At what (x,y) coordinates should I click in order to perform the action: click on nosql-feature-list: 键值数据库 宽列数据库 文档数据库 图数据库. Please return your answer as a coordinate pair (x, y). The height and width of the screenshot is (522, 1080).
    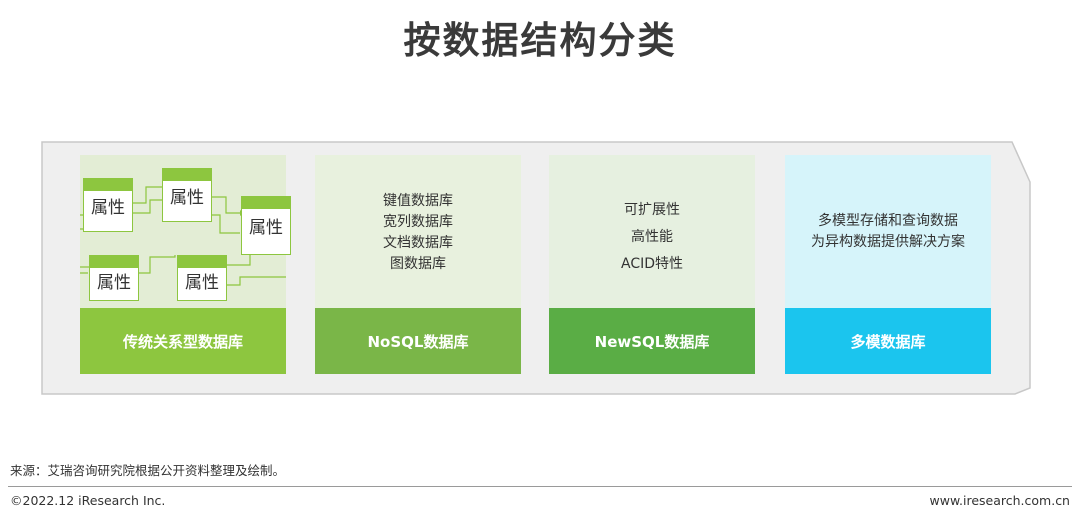
    Looking at the image, I should click on (418, 233).